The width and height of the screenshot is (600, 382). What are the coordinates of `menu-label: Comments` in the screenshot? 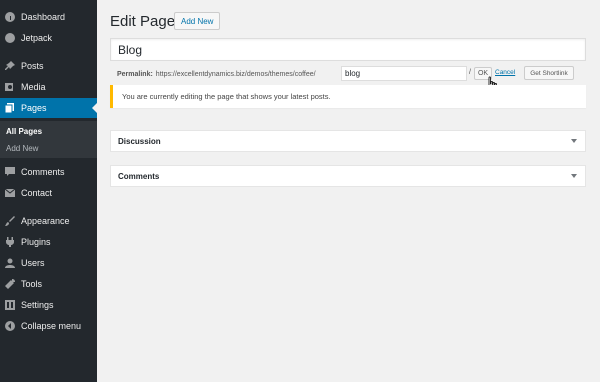 It's located at (43, 172).